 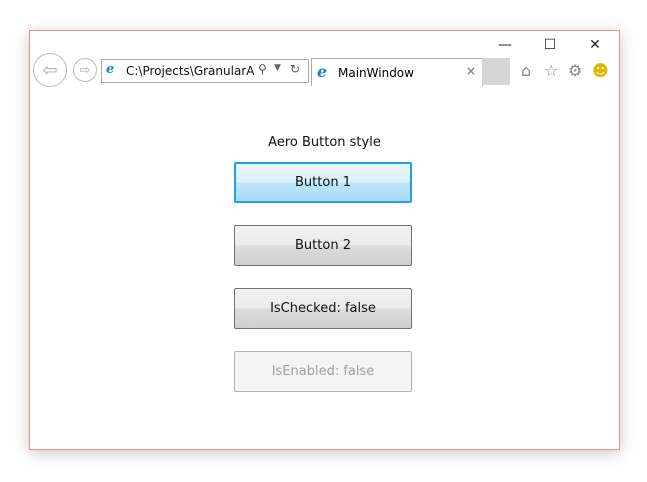 I want to click on settings-gear-icon: ⚙, so click(x=575, y=70).